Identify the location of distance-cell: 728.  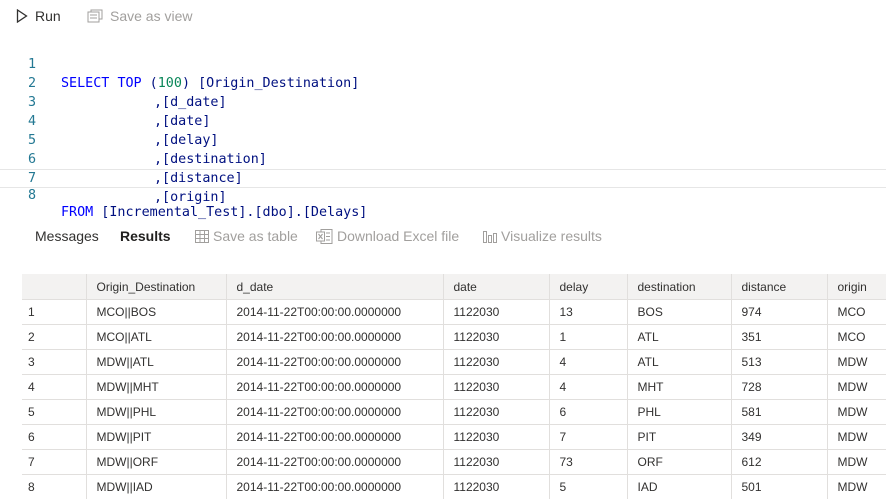
(779, 387).